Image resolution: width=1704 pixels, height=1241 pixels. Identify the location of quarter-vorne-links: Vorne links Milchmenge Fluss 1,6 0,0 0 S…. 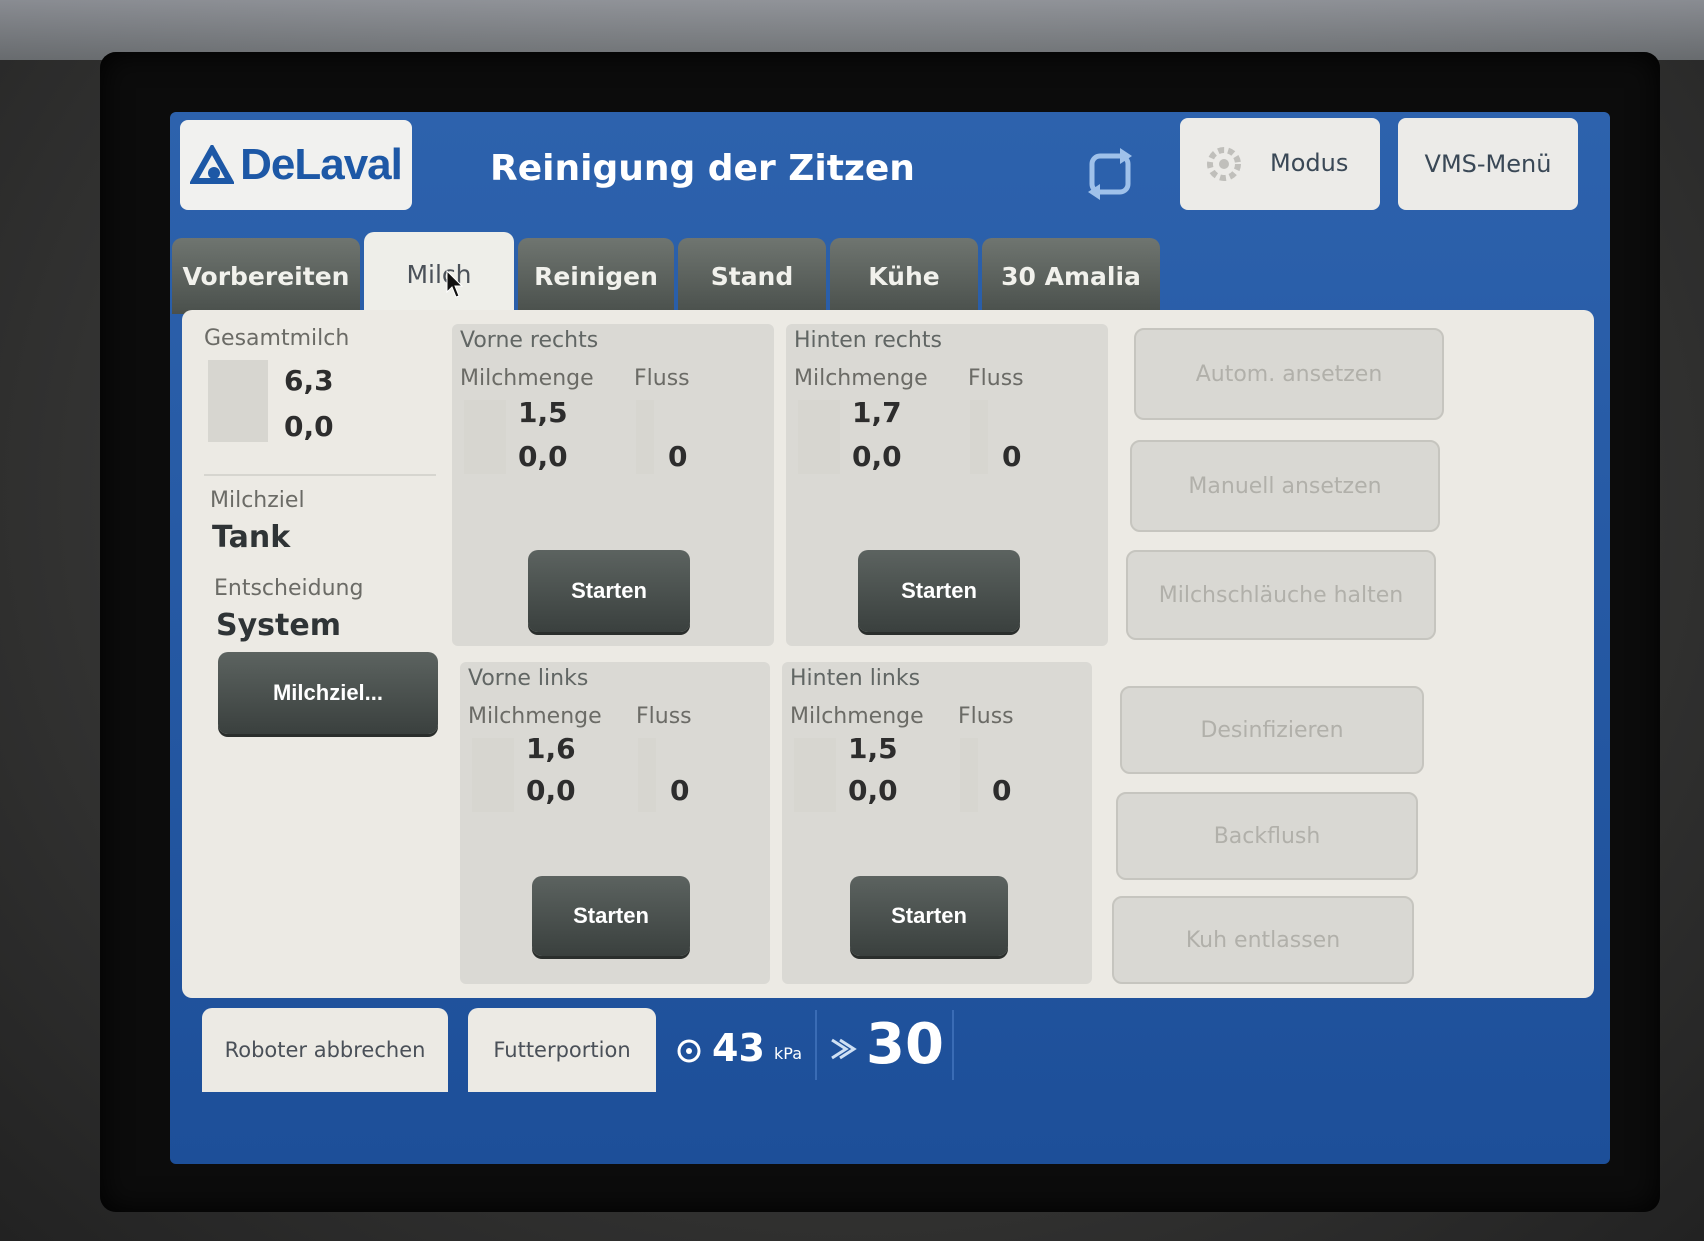
(615, 823).